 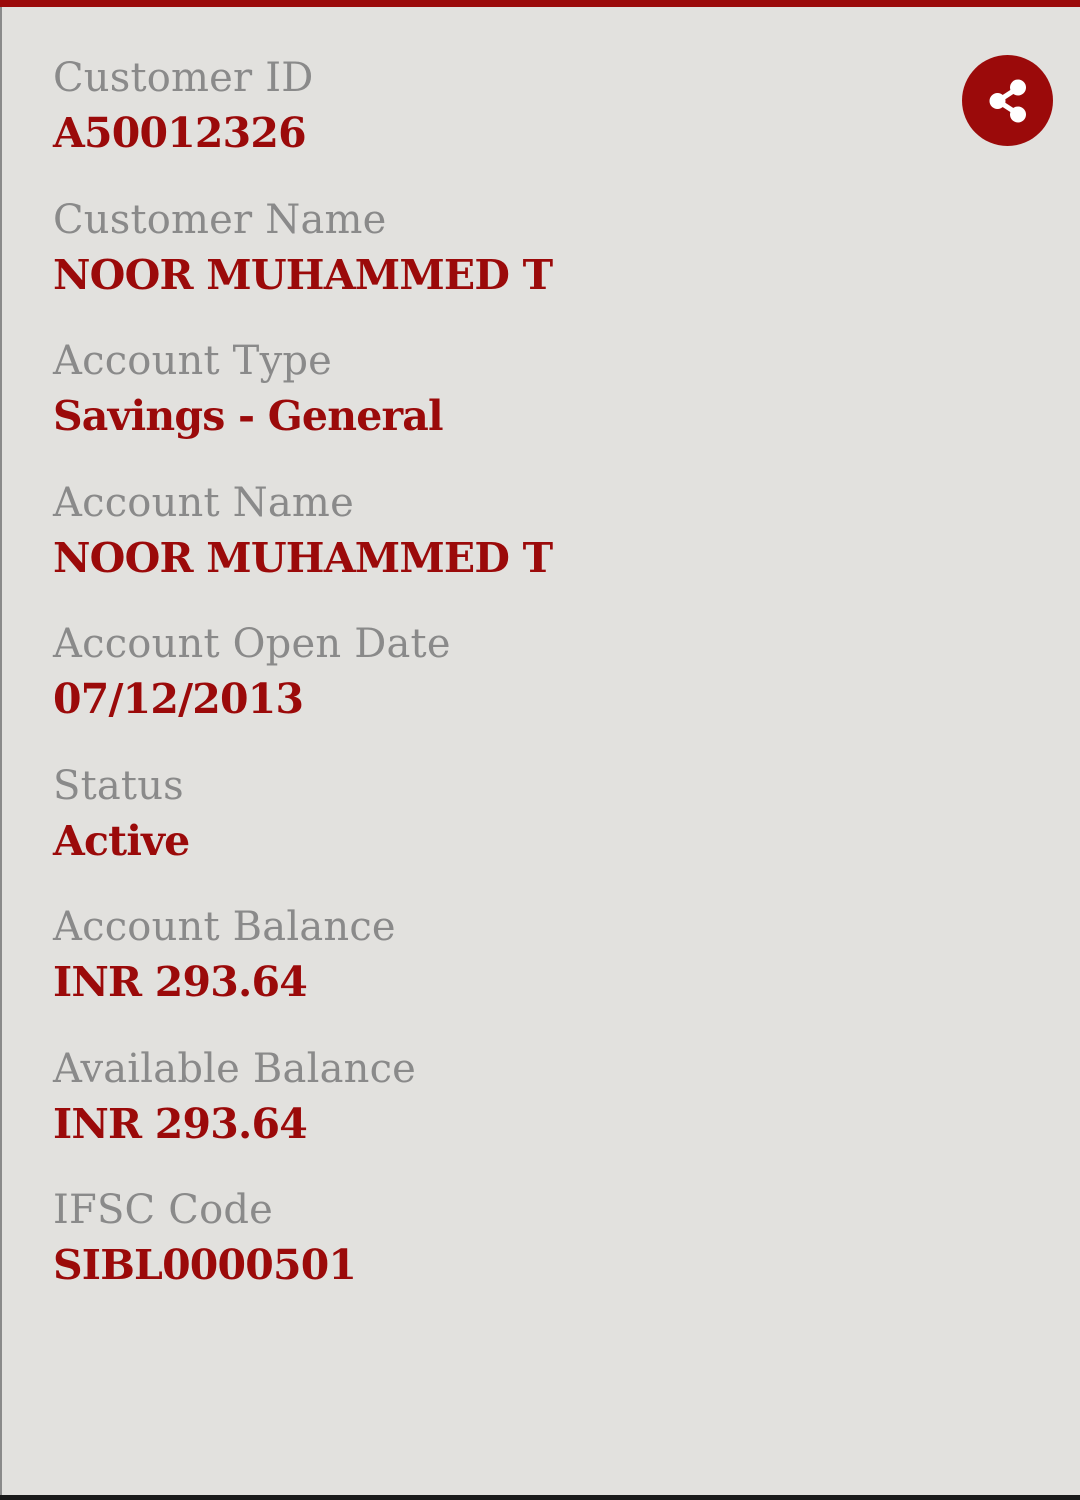 What do you see at coordinates (224, 927) in the screenshot?
I see `field-label: Account Balance` at bounding box center [224, 927].